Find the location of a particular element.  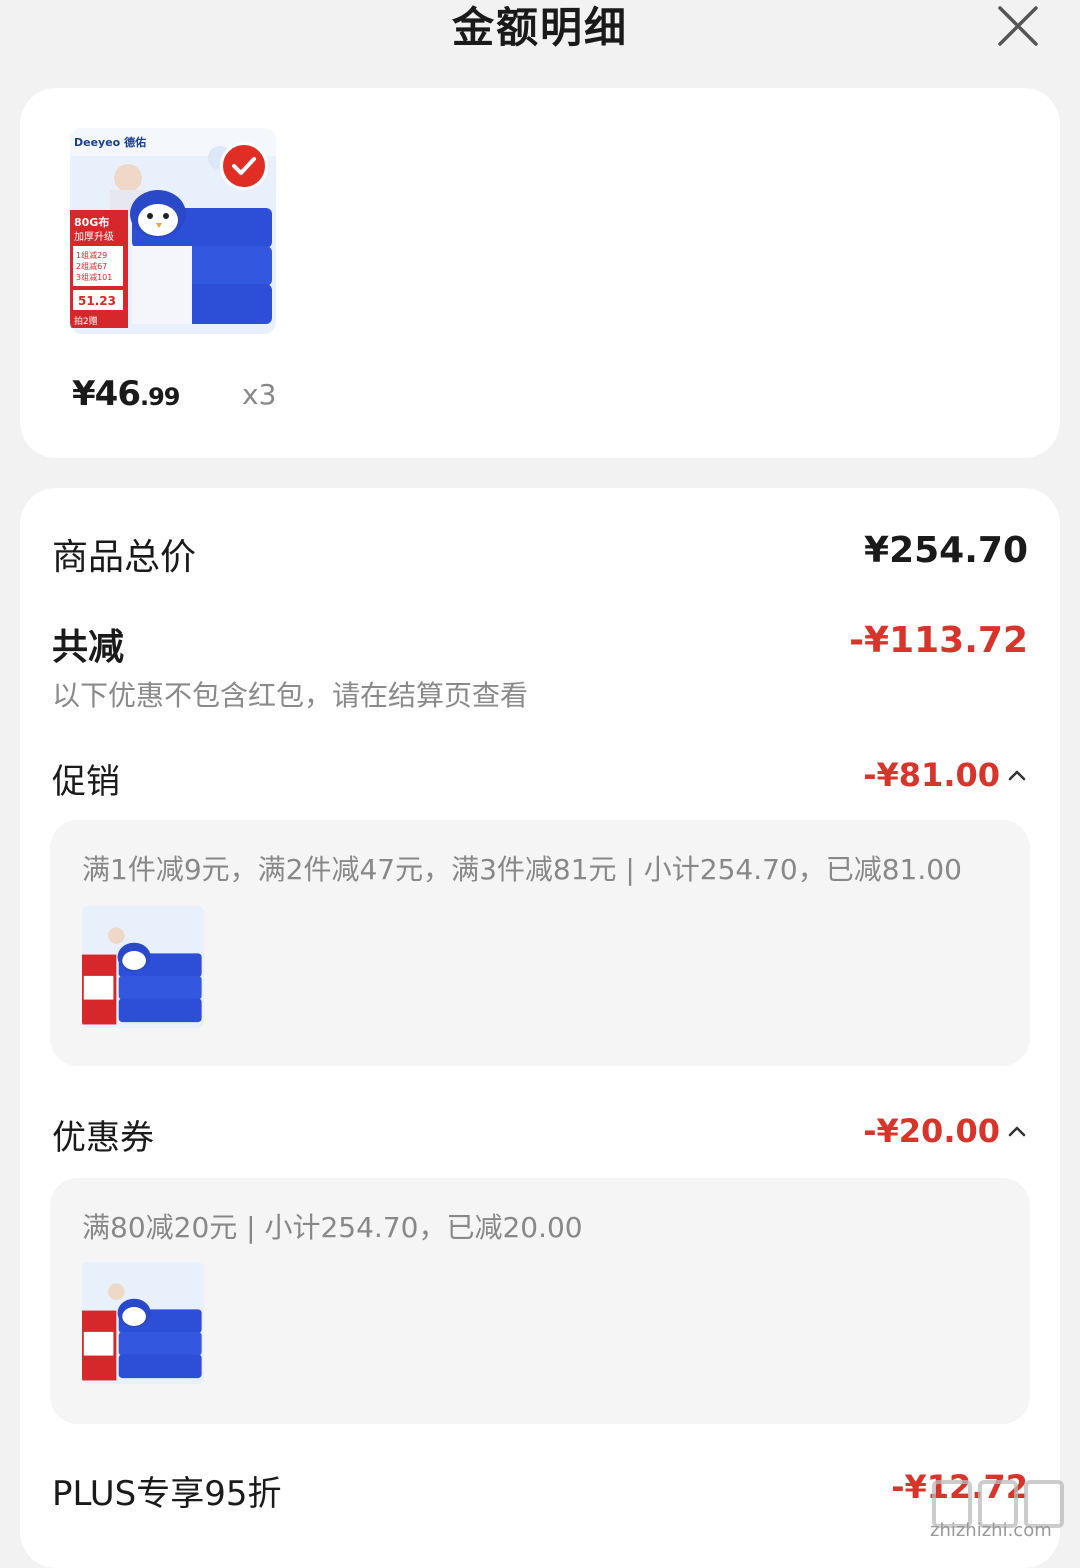

discount-value: -¥113.72 is located at coordinates (938, 640).